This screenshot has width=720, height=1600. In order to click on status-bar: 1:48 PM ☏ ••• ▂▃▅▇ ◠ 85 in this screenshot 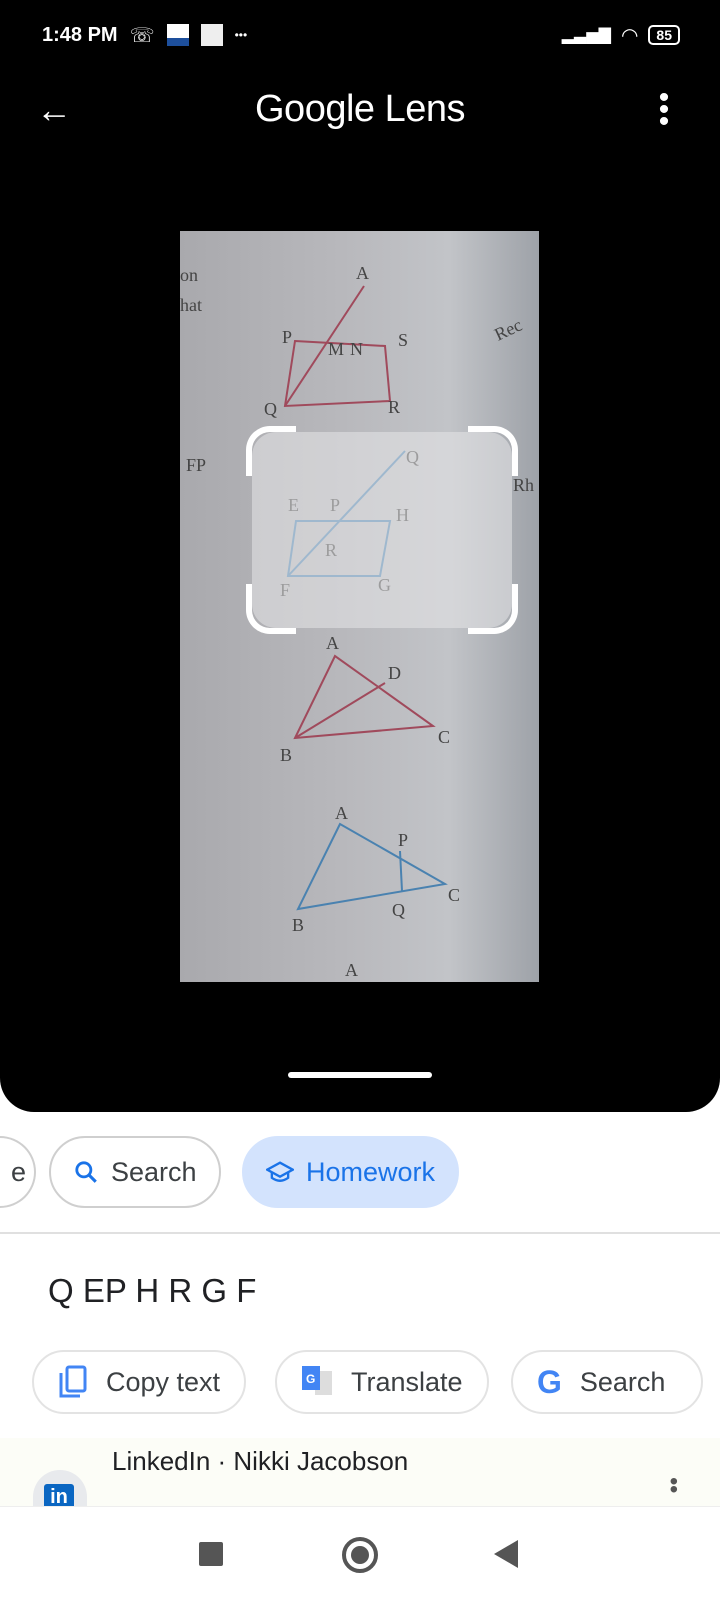, I will do `click(361, 35)`.